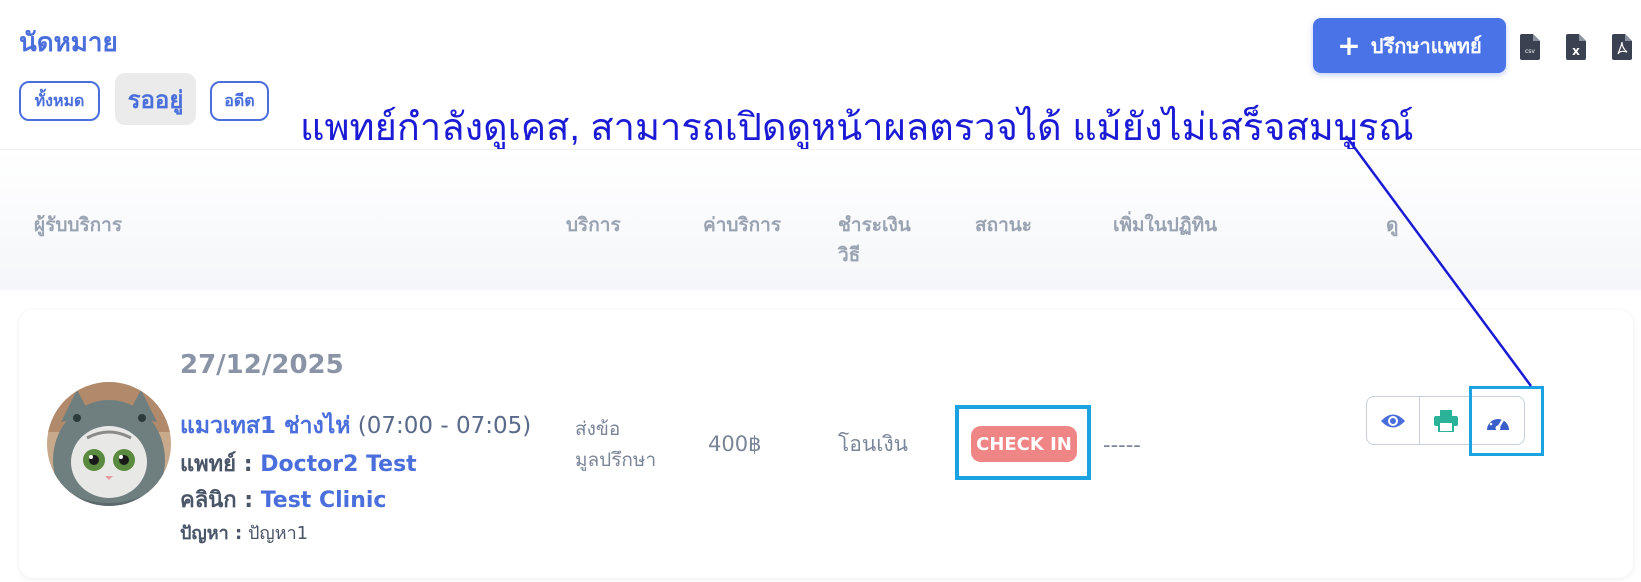  I want to click on calendar-cell: -----, so click(1122, 445).